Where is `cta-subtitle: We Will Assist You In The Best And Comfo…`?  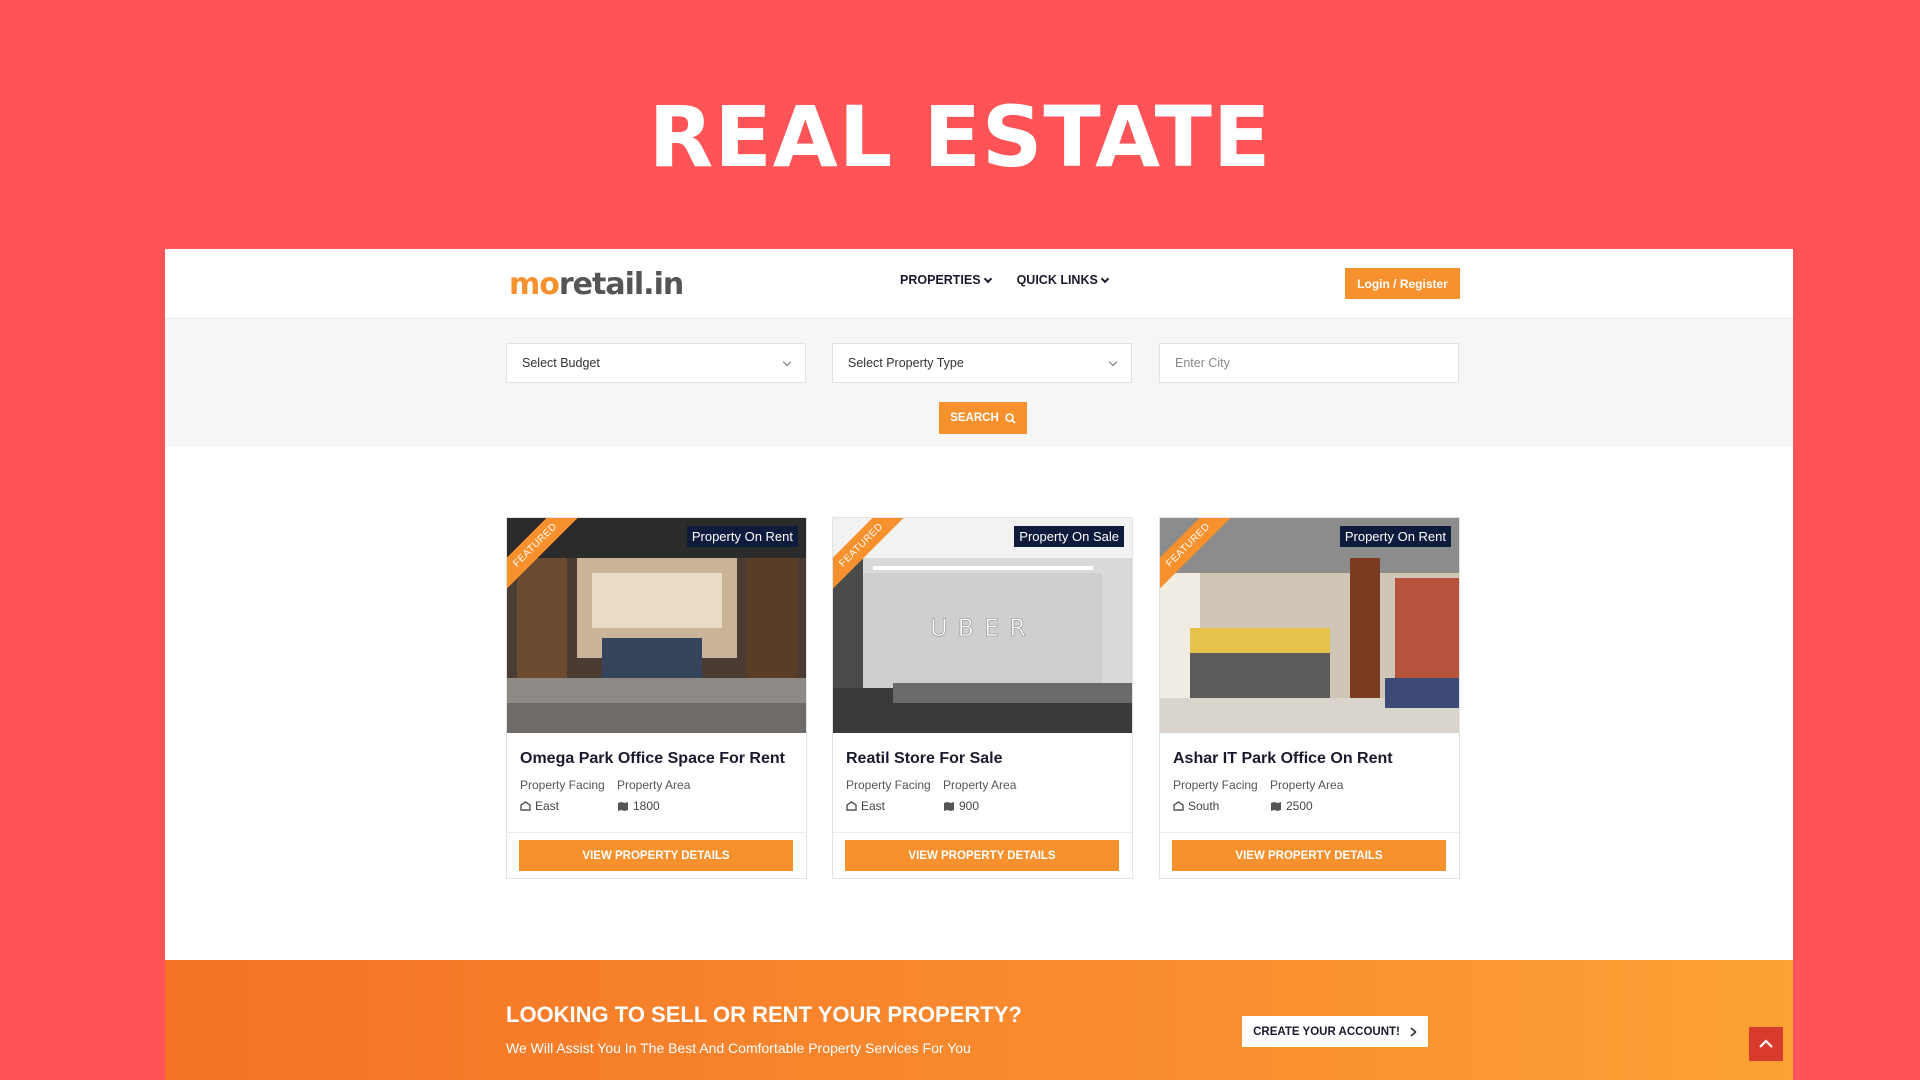 cta-subtitle: We Will Assist You In The Best And Comfo… is located at coordinates (738, 1048).